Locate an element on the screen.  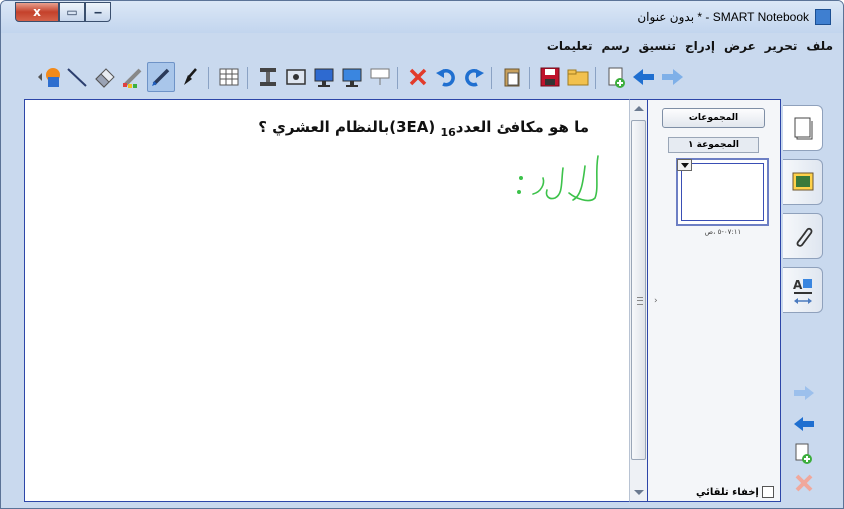
maximize-button: ▭ is located at coordinates (72, 12).